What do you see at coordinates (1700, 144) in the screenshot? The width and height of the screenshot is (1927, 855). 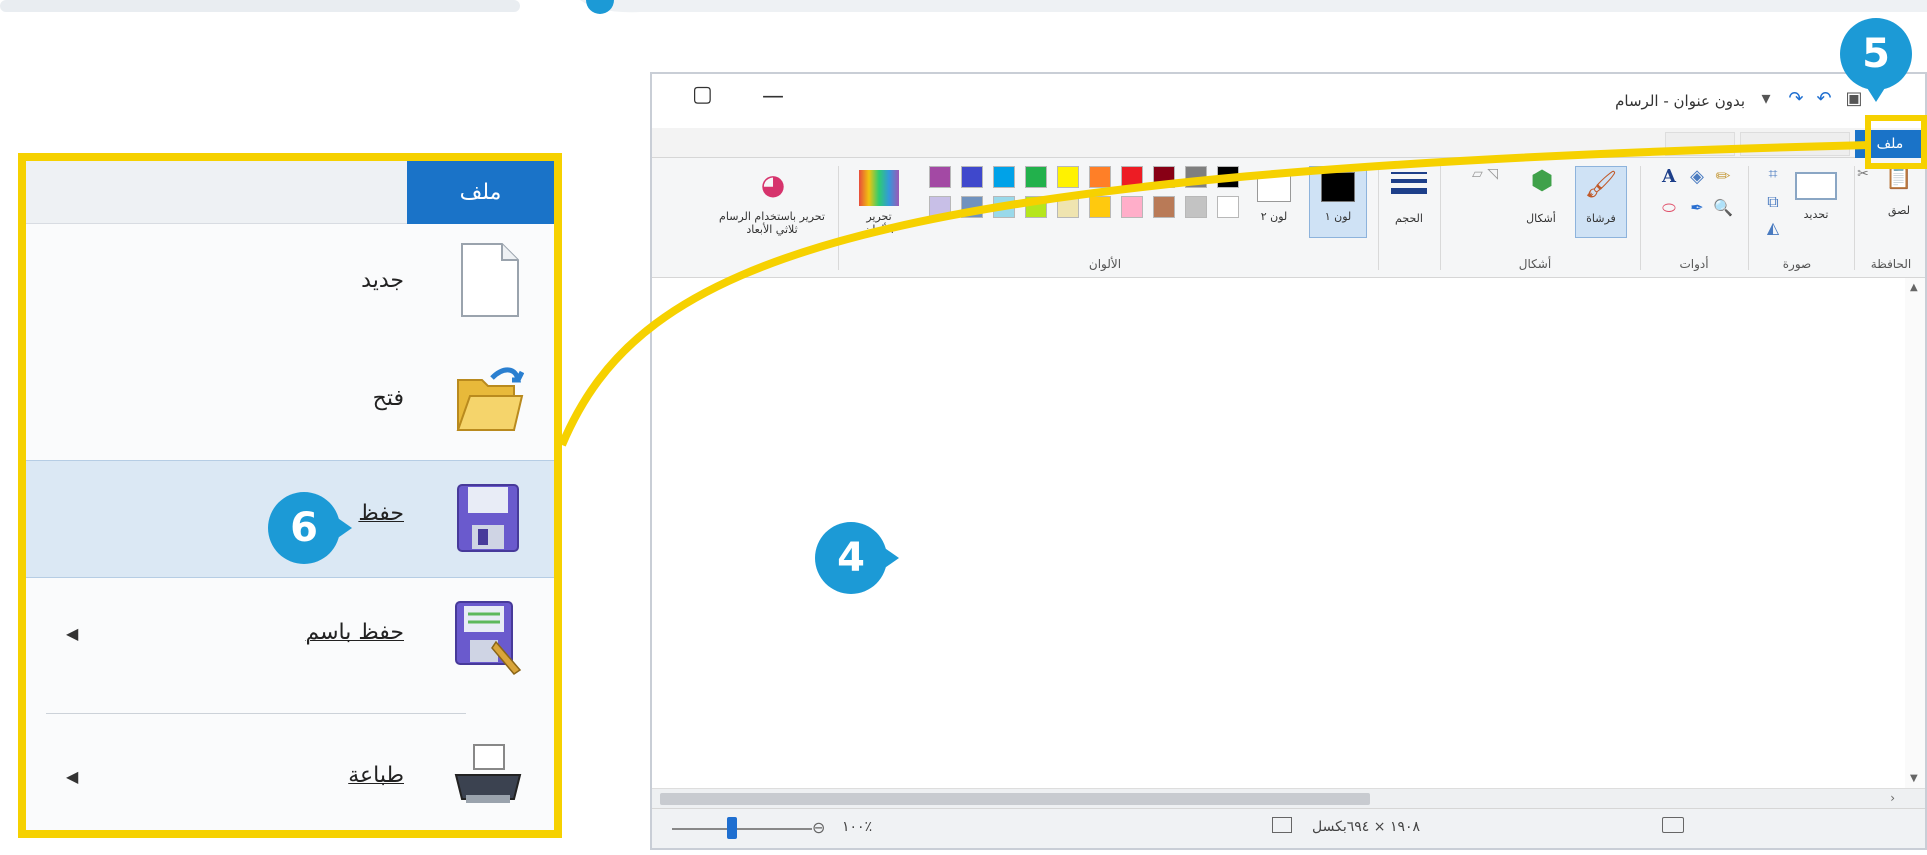 I see `tab-view` at bounding box center [1700, 144].